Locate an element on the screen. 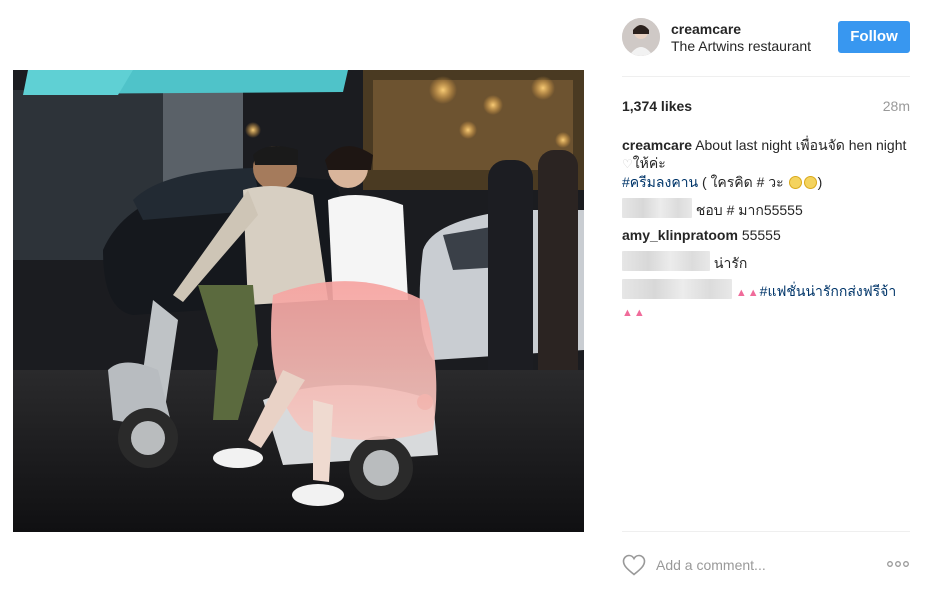 This screenshot has width=934, height=599. comment-text: About last night เพื่อนจัด hen night is located at coordinates (801, 145).